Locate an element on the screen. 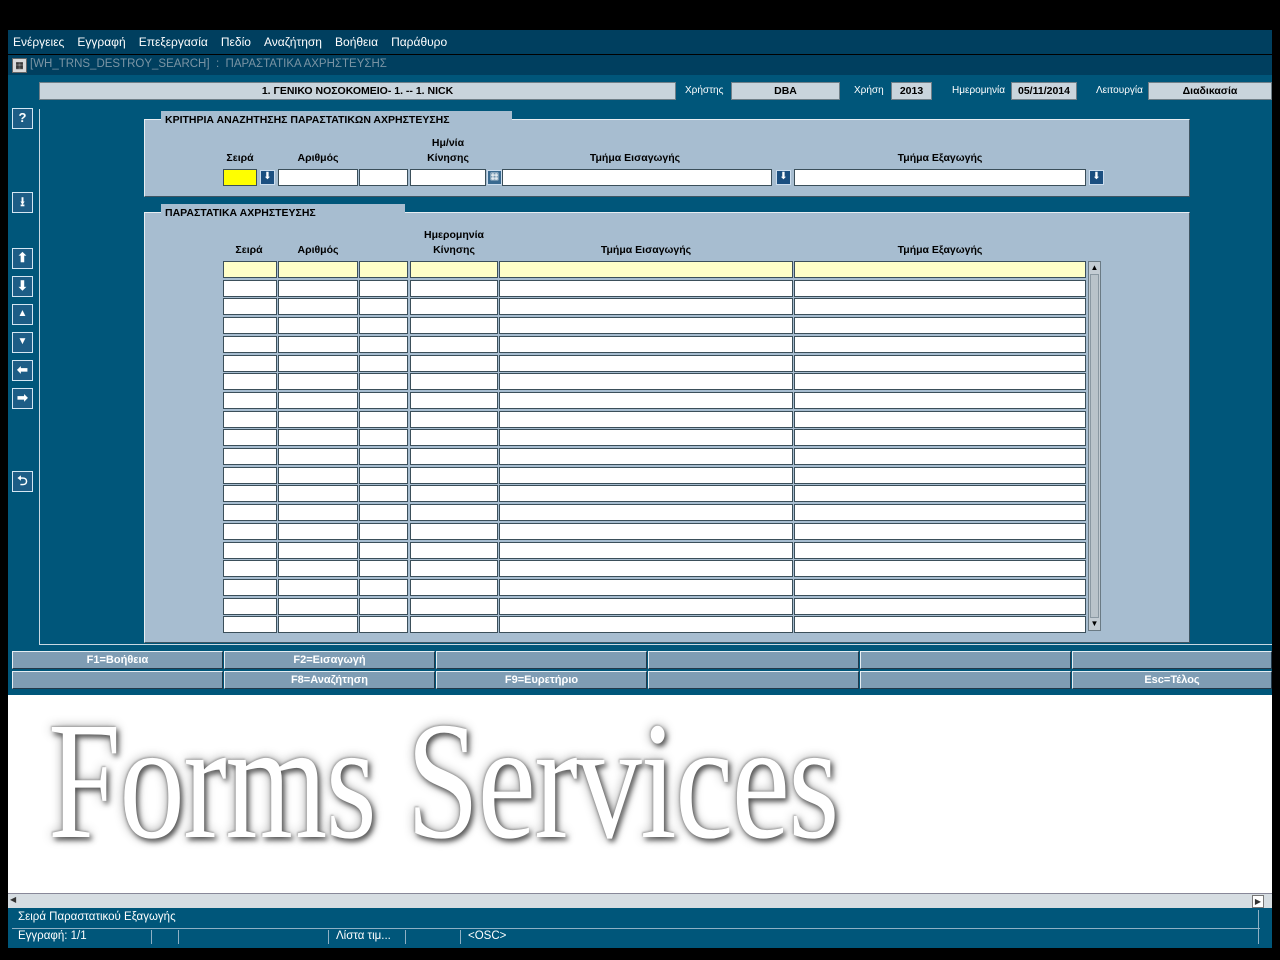  calendar-icon: ▦ is located at coordinates (494, 177).